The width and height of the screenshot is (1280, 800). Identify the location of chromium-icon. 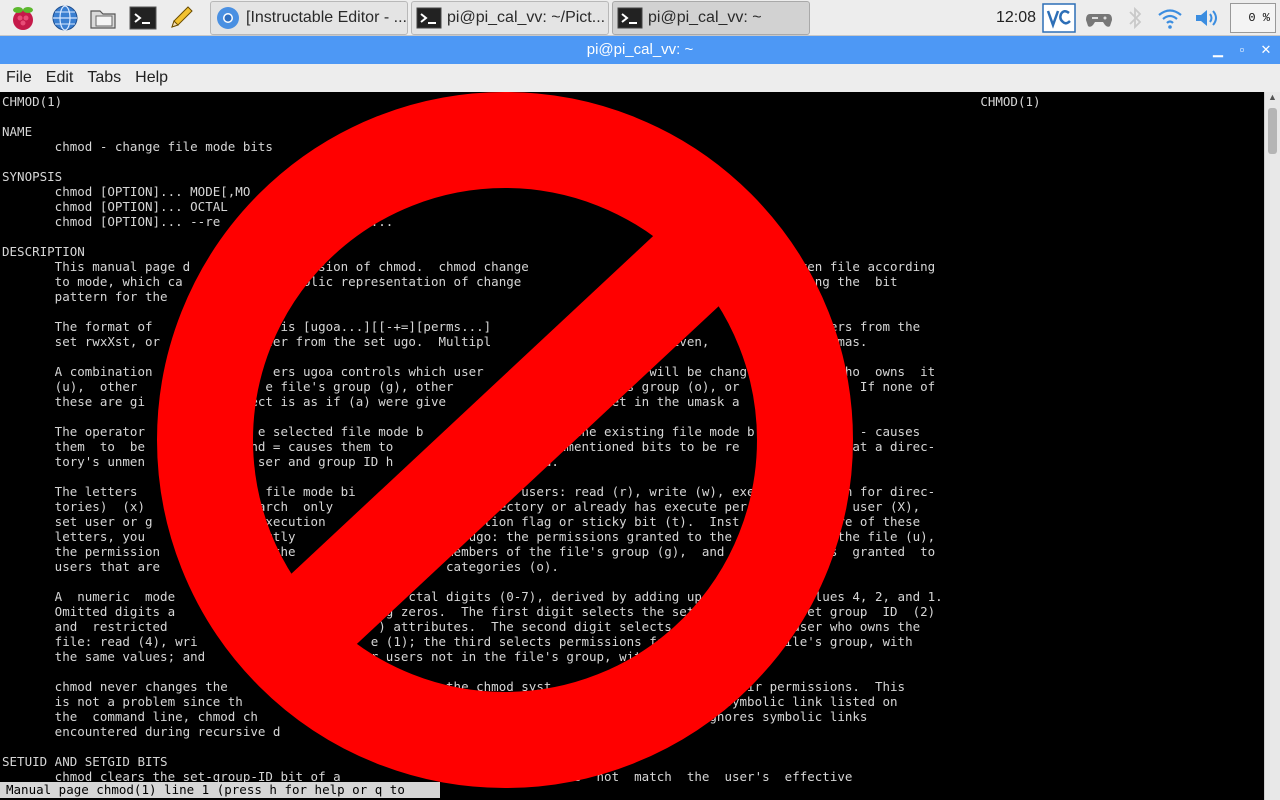
(228, 18).